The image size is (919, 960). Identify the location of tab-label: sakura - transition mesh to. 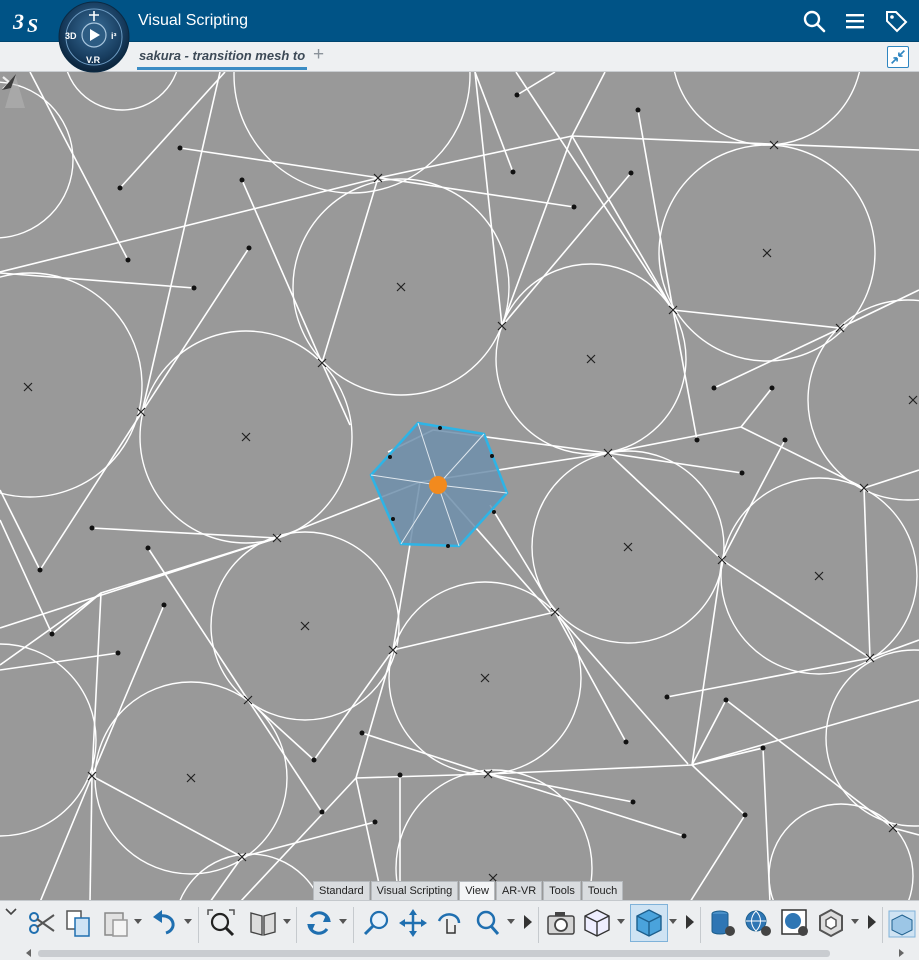
(222, 55).